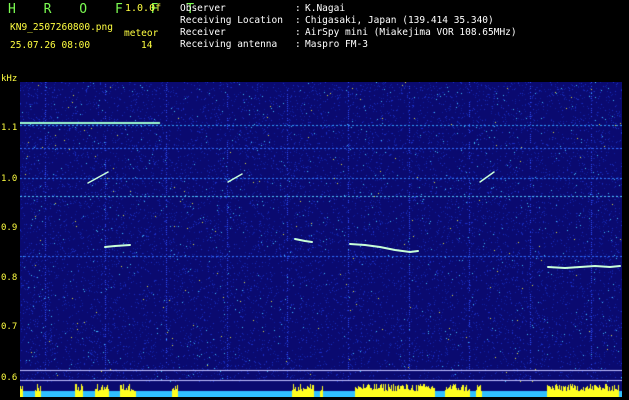 The width and height of the screenshot is (629, 400). I want to click on y-axis-unit: kHz, so click(9, 79).